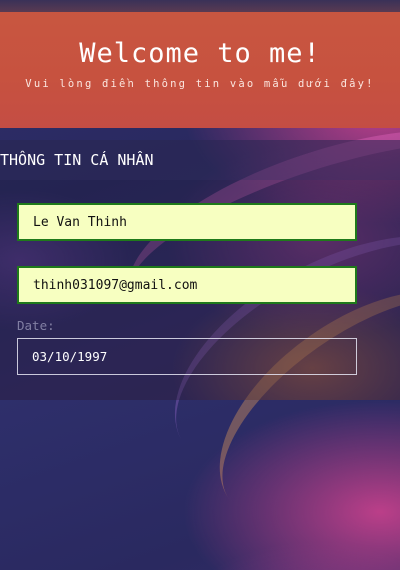 This screenshot has width=400, height=570. I want to click on date-field, so click(187, 356).